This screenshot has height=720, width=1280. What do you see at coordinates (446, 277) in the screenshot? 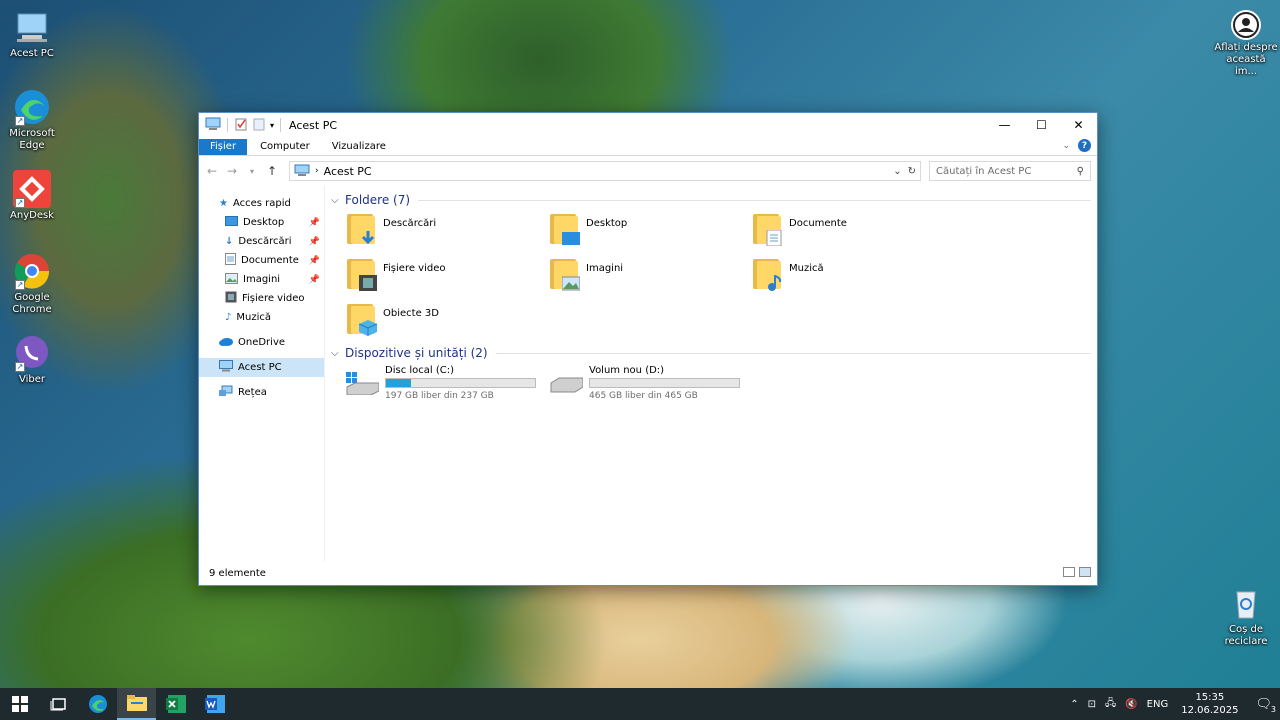
I see `folder-videos: Fișiere video` at bounding box center [446, 277].